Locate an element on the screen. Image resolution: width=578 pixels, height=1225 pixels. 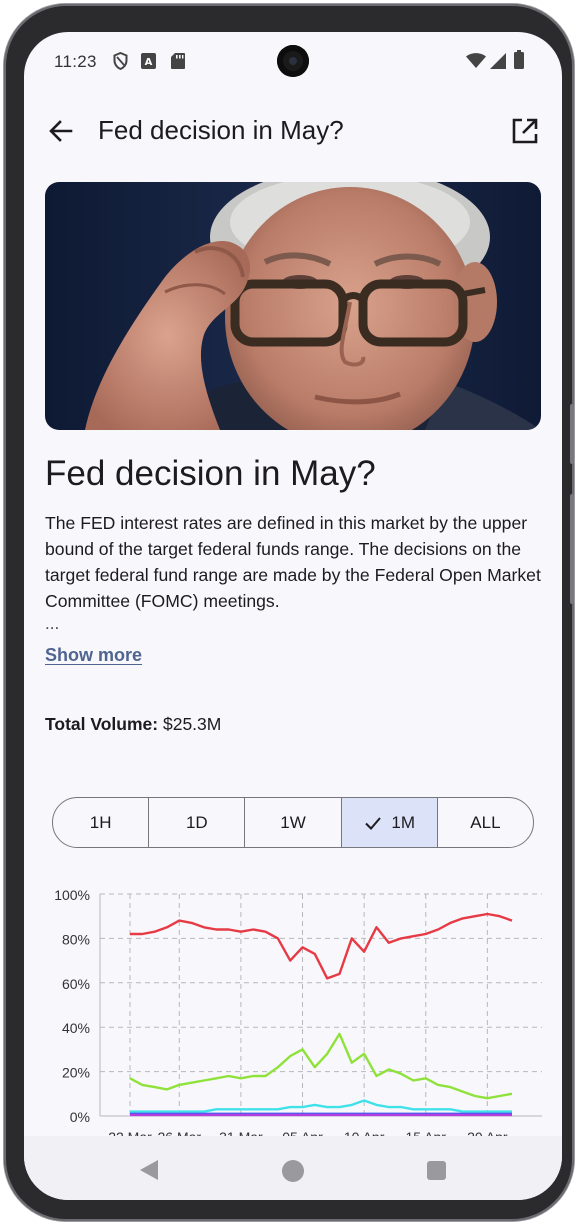
navigation-bar is located at coordinates (293, 1168).